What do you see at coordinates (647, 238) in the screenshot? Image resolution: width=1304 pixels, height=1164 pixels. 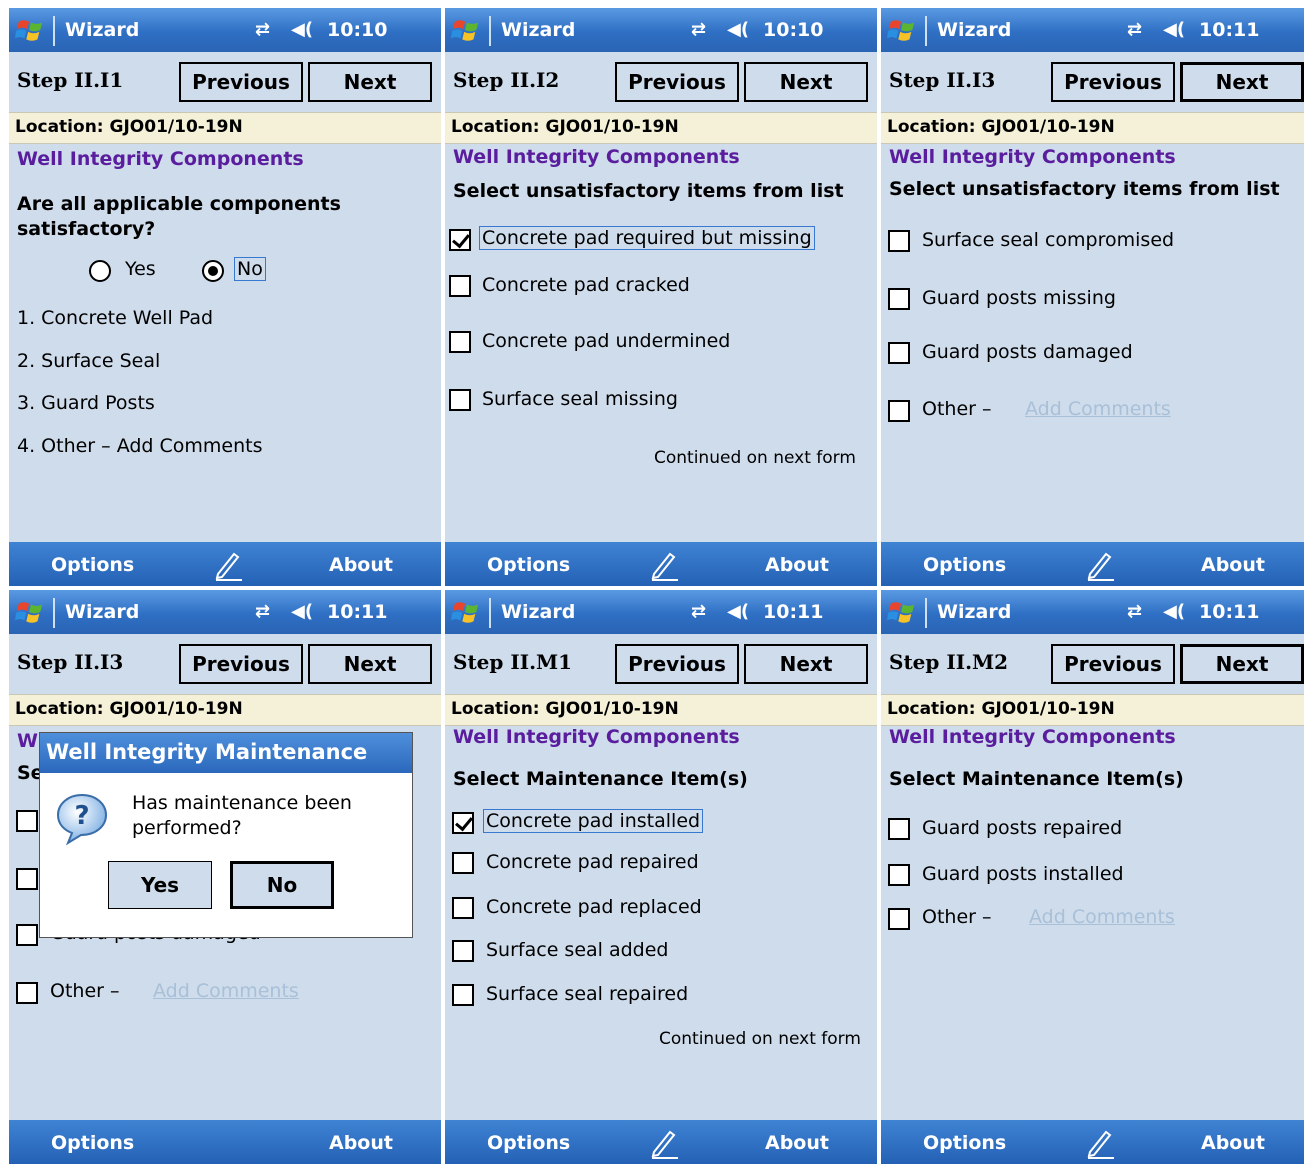 I see `checkbox-label: Concrete pad required but missing` at bounding box center [647, 238].